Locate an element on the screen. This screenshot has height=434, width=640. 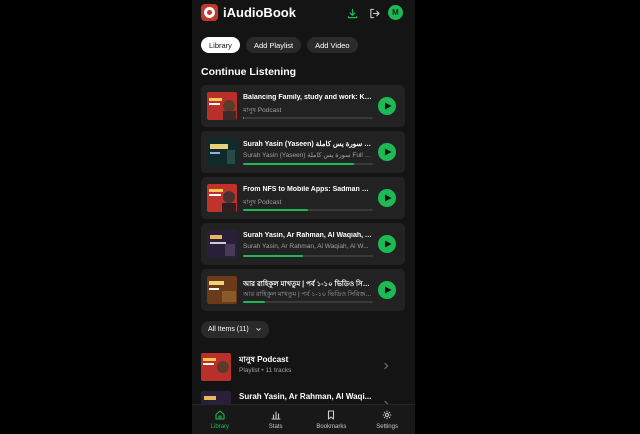
list-item: মানুষ Podcast Playlist • 11 tracks is located at coordinates (303, 368).